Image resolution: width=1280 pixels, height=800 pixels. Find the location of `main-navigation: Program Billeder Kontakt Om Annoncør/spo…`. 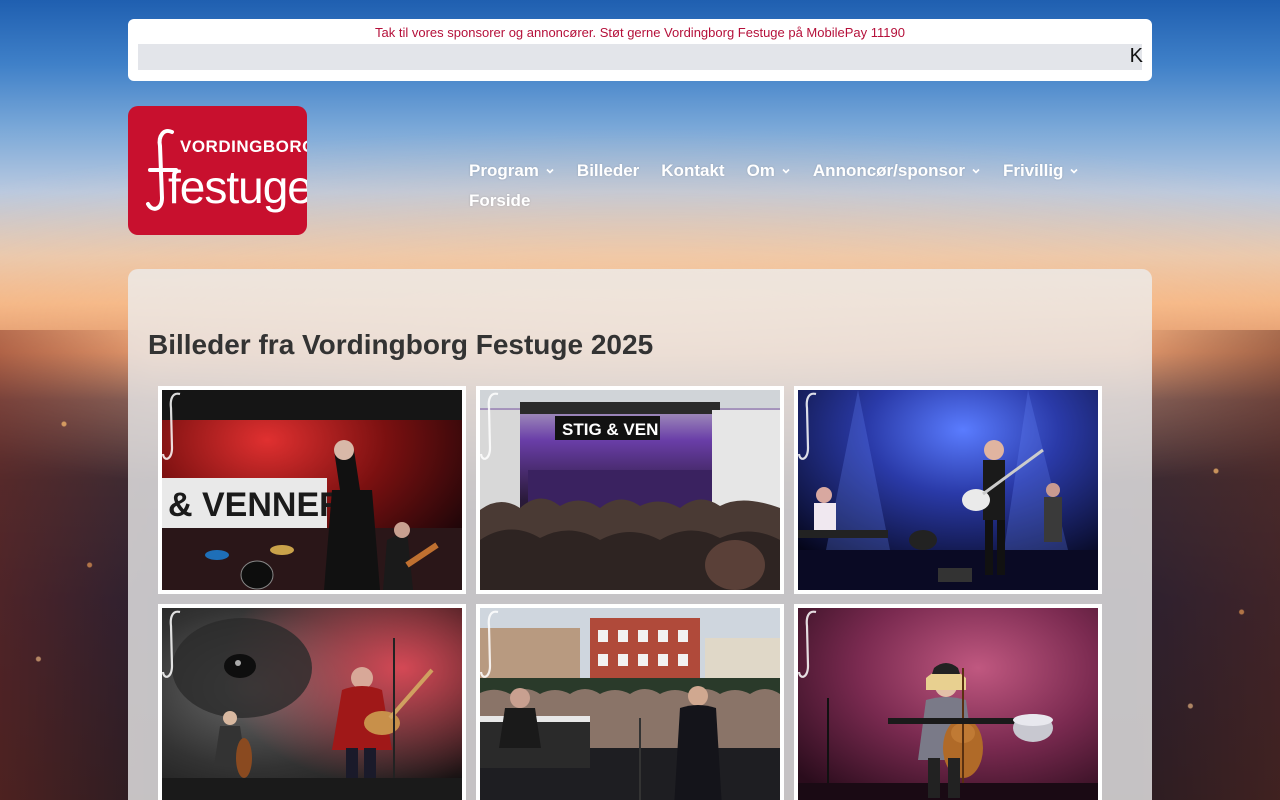

main-navigation: Program Billeder Kontakt Om Annoncør/spo… is located at coordinates (799, 186).